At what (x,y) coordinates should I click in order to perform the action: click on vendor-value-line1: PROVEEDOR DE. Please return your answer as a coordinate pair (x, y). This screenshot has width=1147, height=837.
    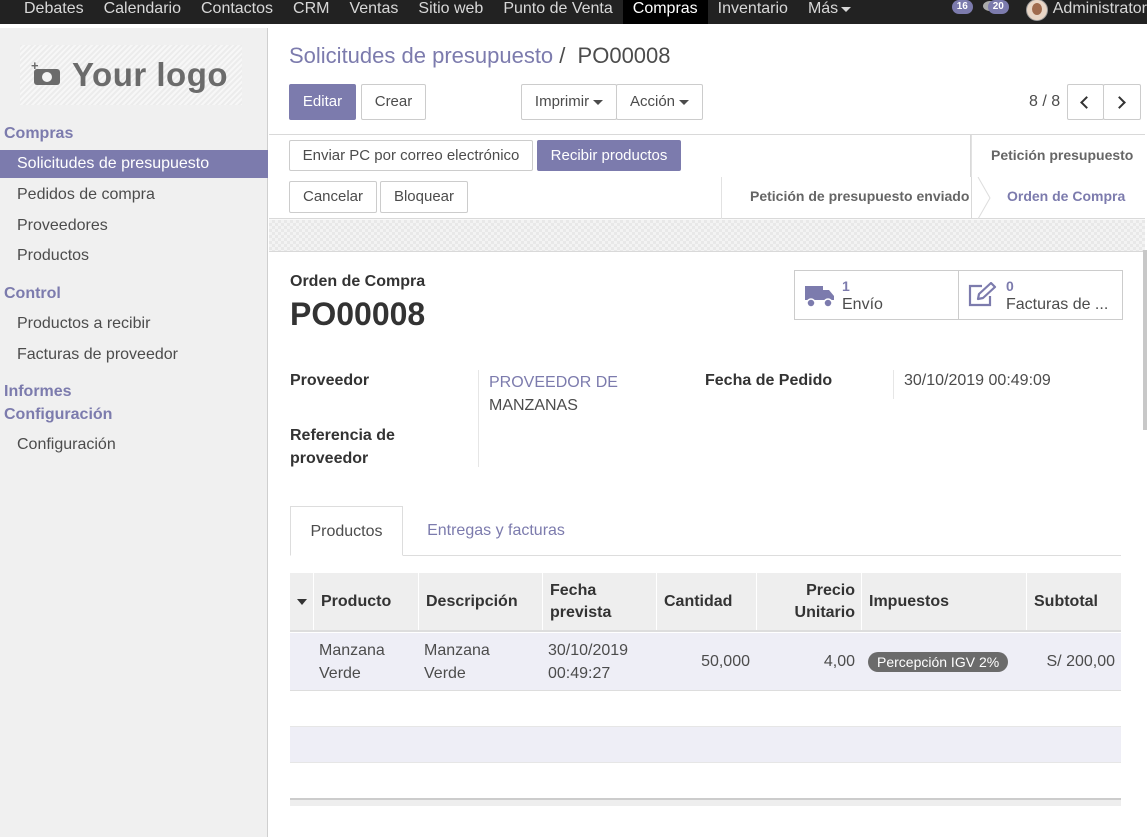
    Looking at the image, I should click on (553, 382).